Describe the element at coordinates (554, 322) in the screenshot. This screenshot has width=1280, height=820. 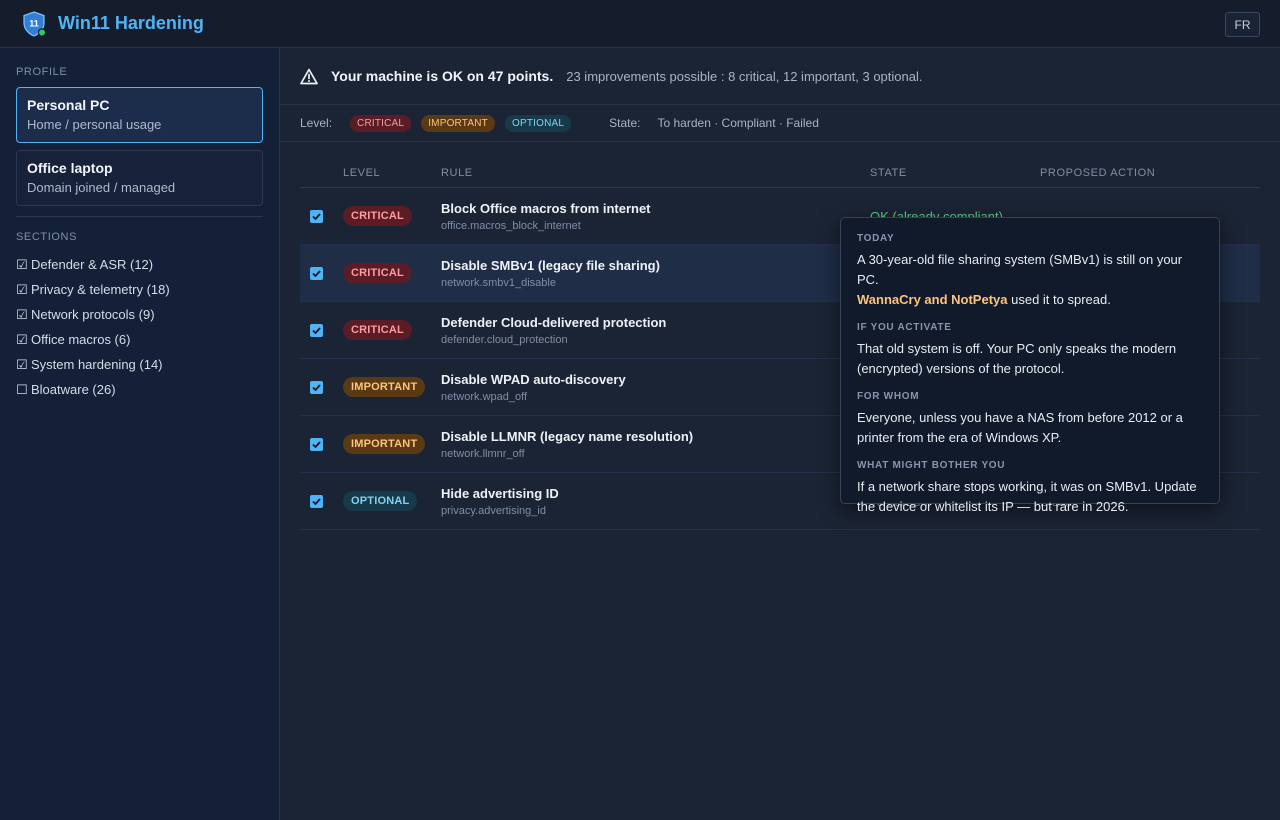
I see `rule-title: Defender Cloud-delivered protection` at that location.